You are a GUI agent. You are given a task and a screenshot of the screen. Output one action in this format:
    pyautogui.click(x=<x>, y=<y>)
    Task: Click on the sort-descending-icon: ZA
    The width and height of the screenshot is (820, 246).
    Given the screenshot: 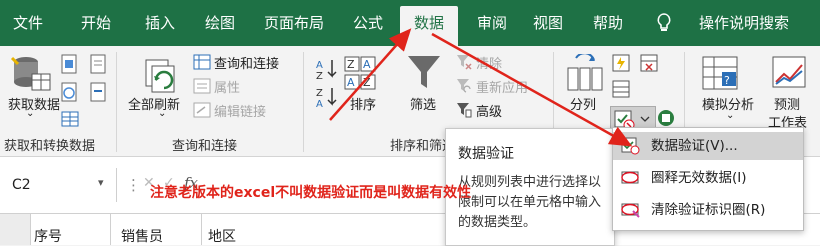 What is the action you would take?
    pyautogui.click(x=327, y=99)
    